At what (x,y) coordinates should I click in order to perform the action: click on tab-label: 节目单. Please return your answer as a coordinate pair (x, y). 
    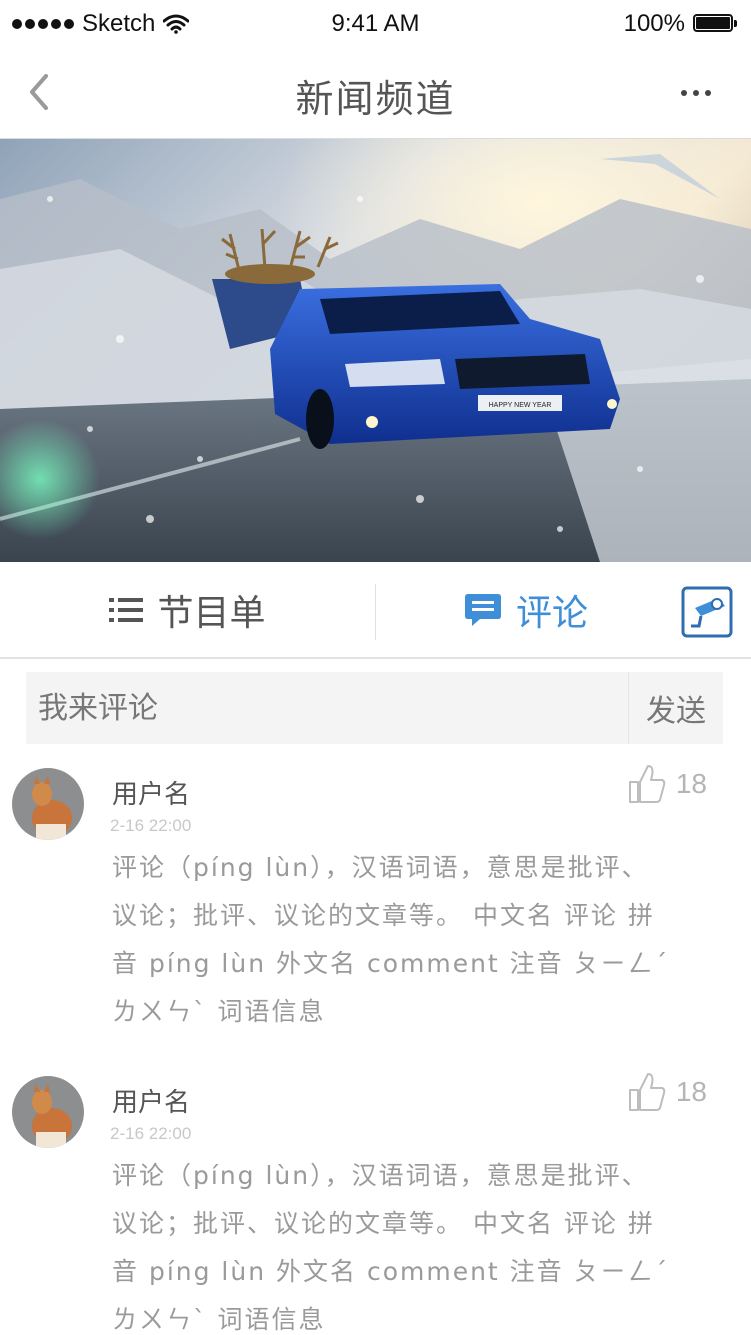
    Looking at the image, I should click on (211, 613).